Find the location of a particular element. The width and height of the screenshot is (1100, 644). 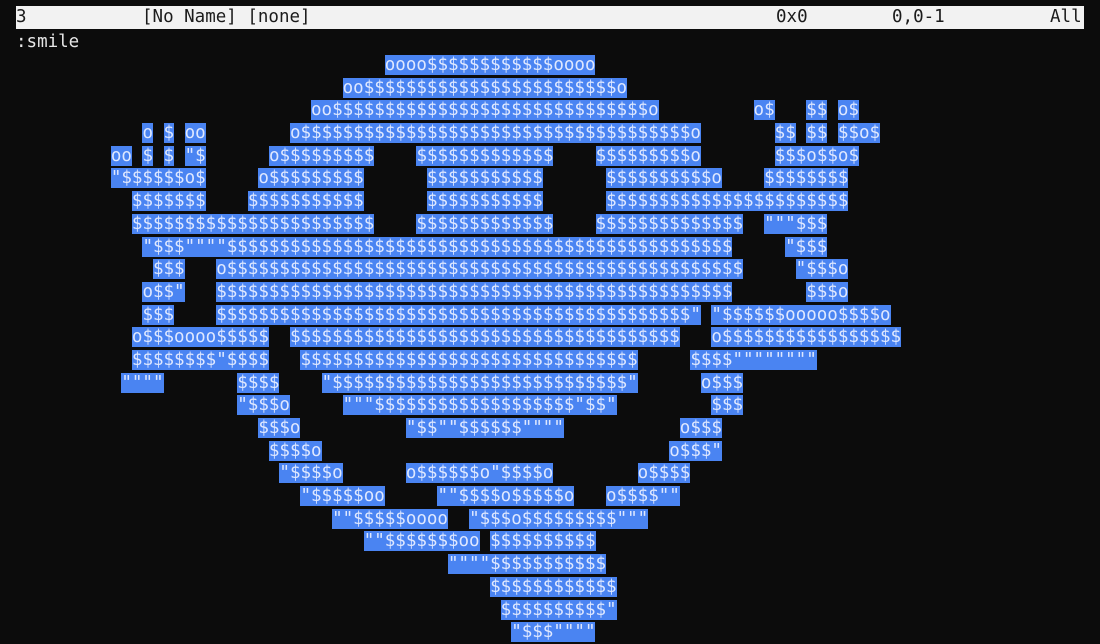

art-line: "$$$"""" is located at coordinates (458, 632).